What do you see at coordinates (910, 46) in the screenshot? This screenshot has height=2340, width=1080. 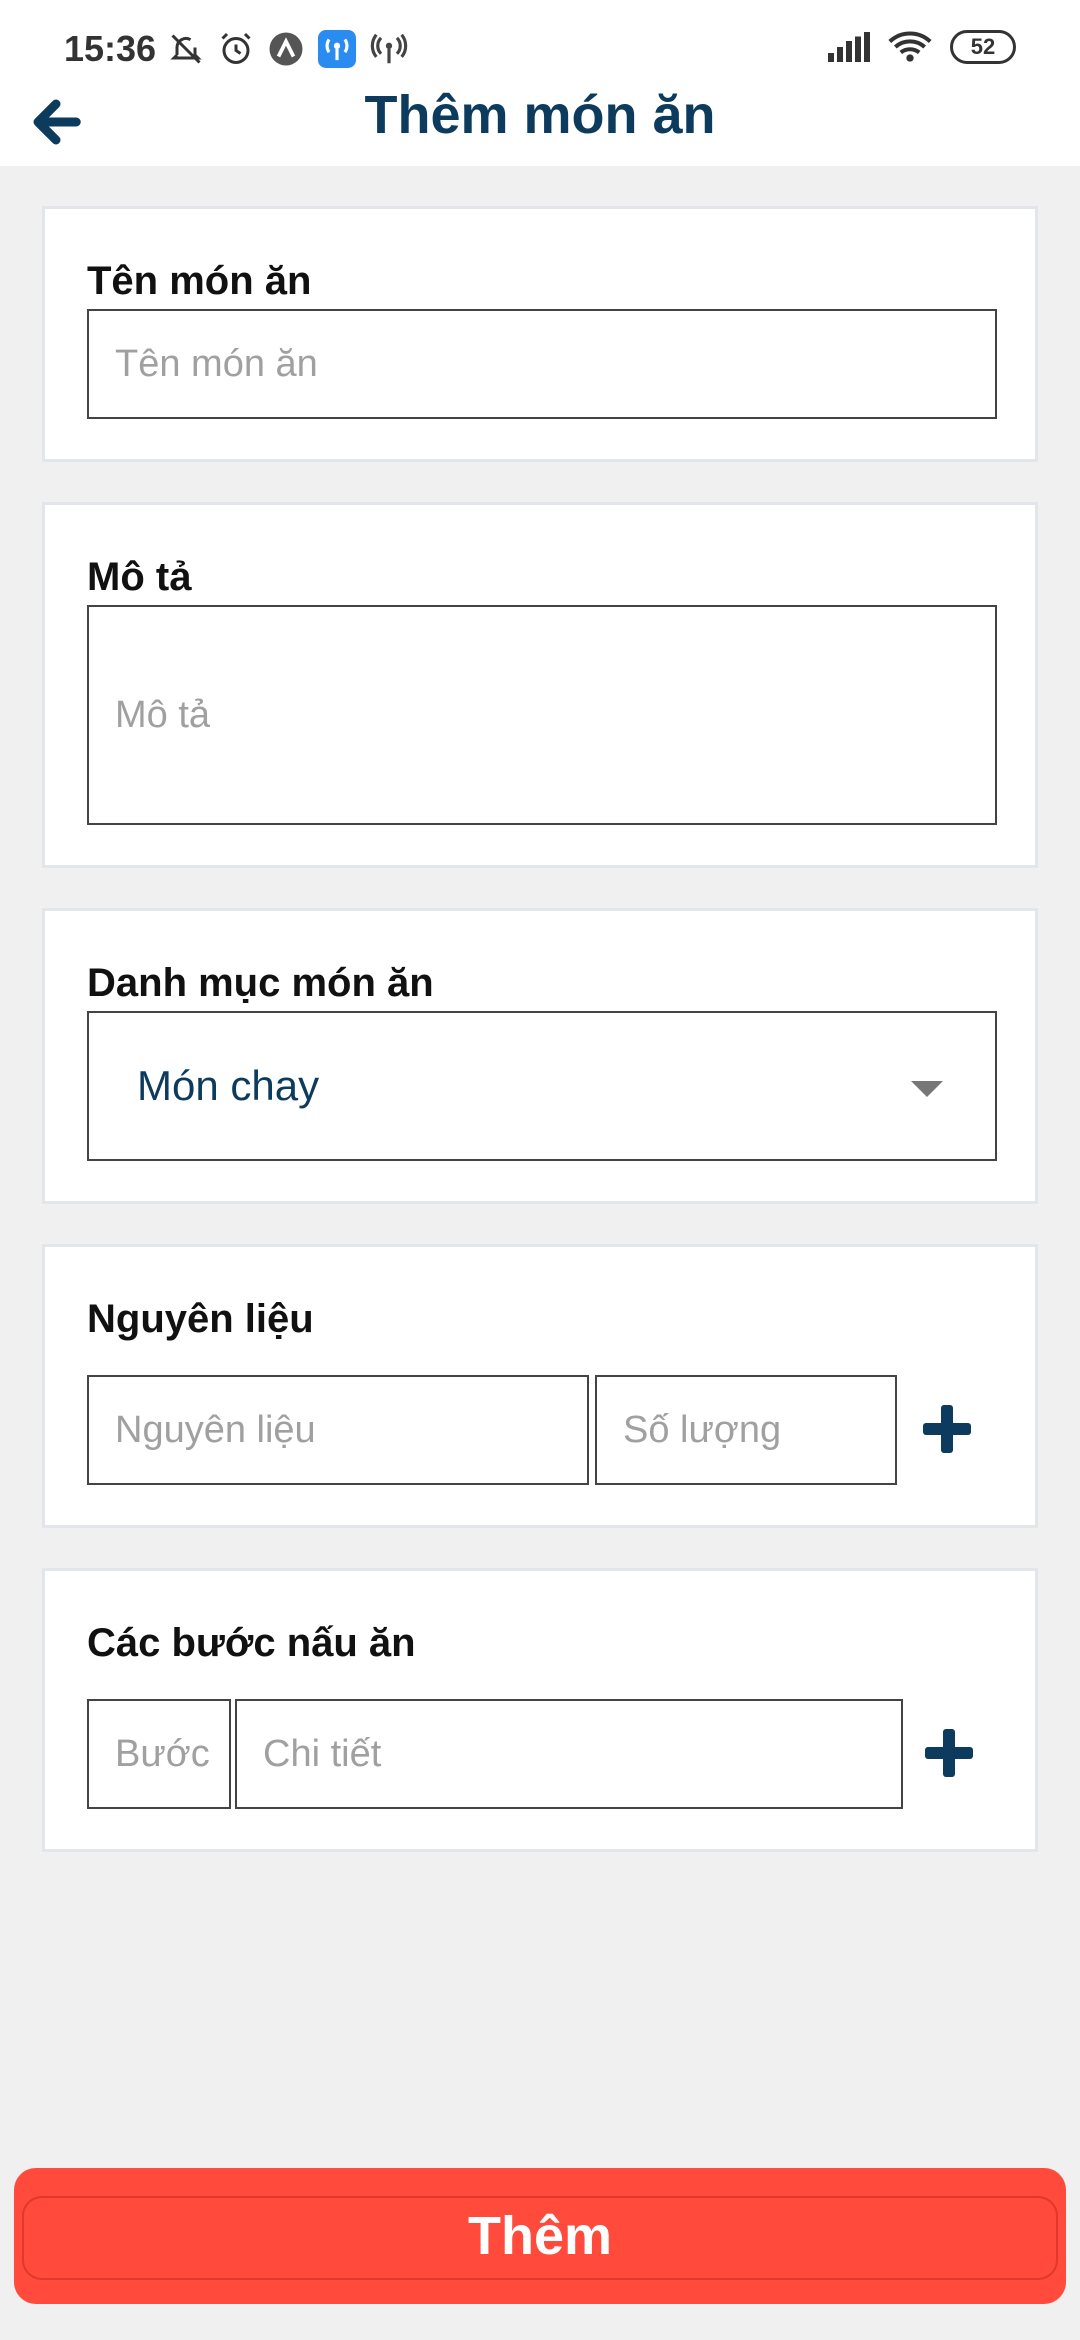 I see `wifi-icon` at bounding box center [910, 46].